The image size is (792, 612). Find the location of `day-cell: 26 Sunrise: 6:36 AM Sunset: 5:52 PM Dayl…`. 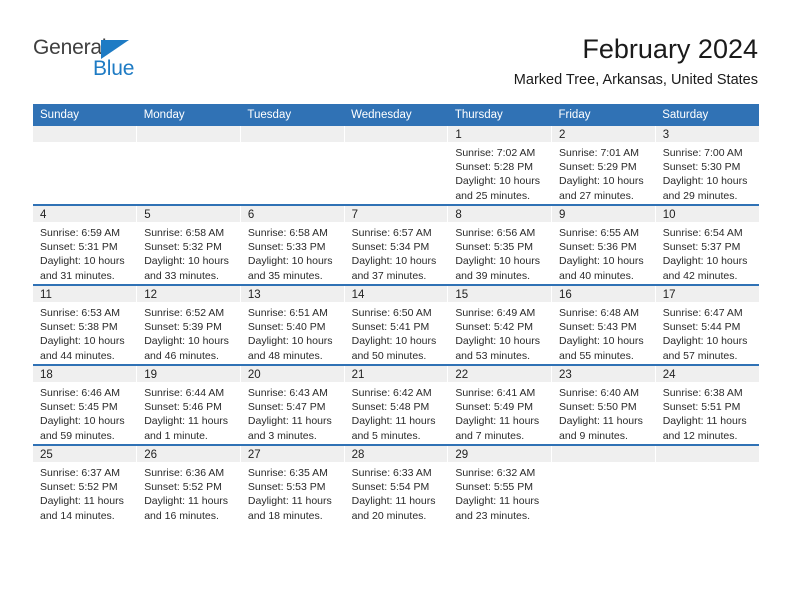

day-cell: 26 Sunrise: 6:36 AM Sunset: 5:52 PM Dayl… is located at coordinates (188, 484).